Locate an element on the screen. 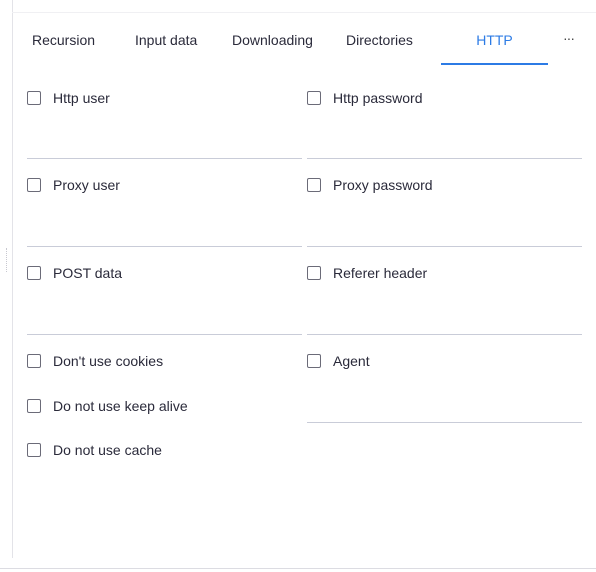  http-password-input is located at coordinates (444, 145).